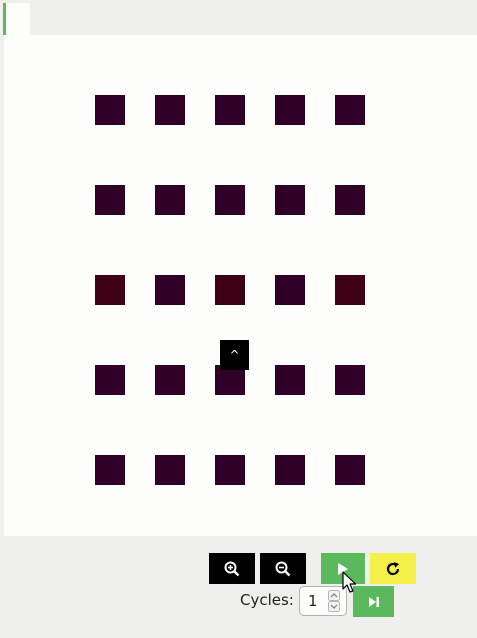 This screenshot has width=477, height=638. What do you see at coordinates (16, 19) in the screenshot?
I see `tab-active` at bounding box center [16, 19].